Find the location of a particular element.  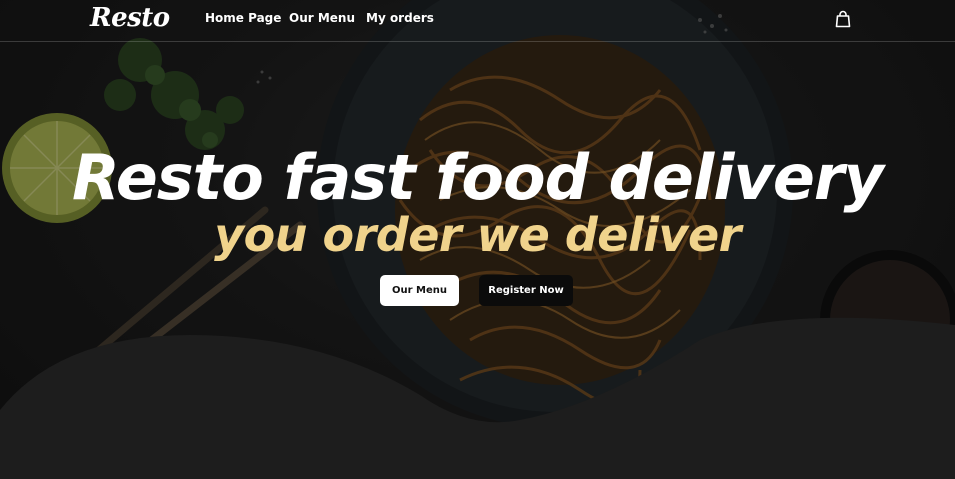

register-now-button: Register Now is located at coordinates (526, 290).